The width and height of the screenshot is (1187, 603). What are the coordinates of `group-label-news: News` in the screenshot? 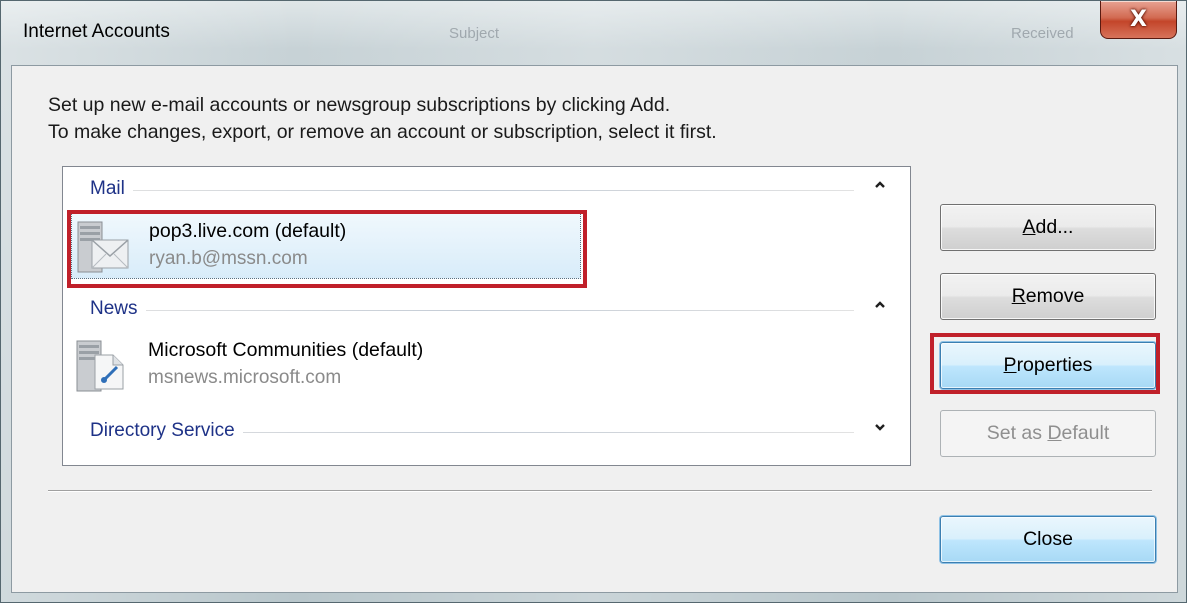 It's located at (118, 309).